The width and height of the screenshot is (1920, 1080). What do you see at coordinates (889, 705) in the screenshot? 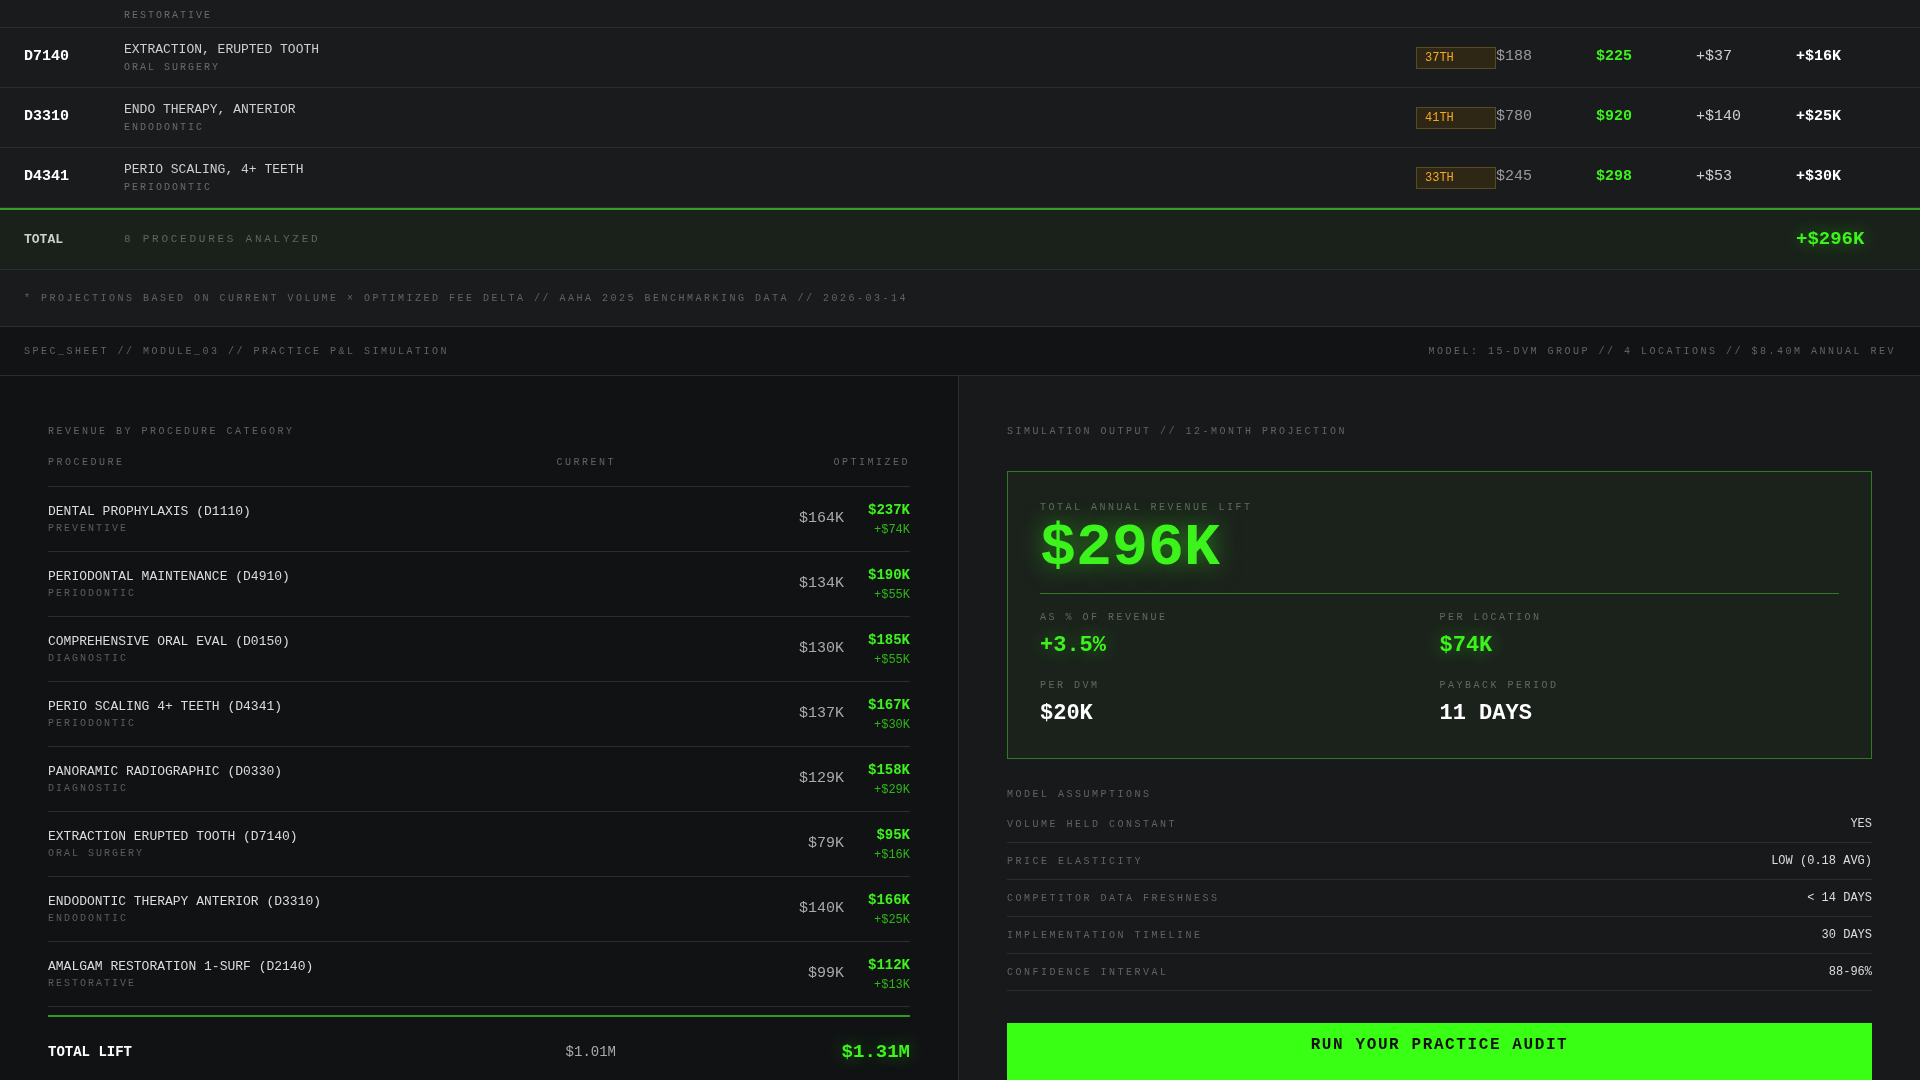
I see `optimized-revenue: $167K` at bounding box center [889, 705].